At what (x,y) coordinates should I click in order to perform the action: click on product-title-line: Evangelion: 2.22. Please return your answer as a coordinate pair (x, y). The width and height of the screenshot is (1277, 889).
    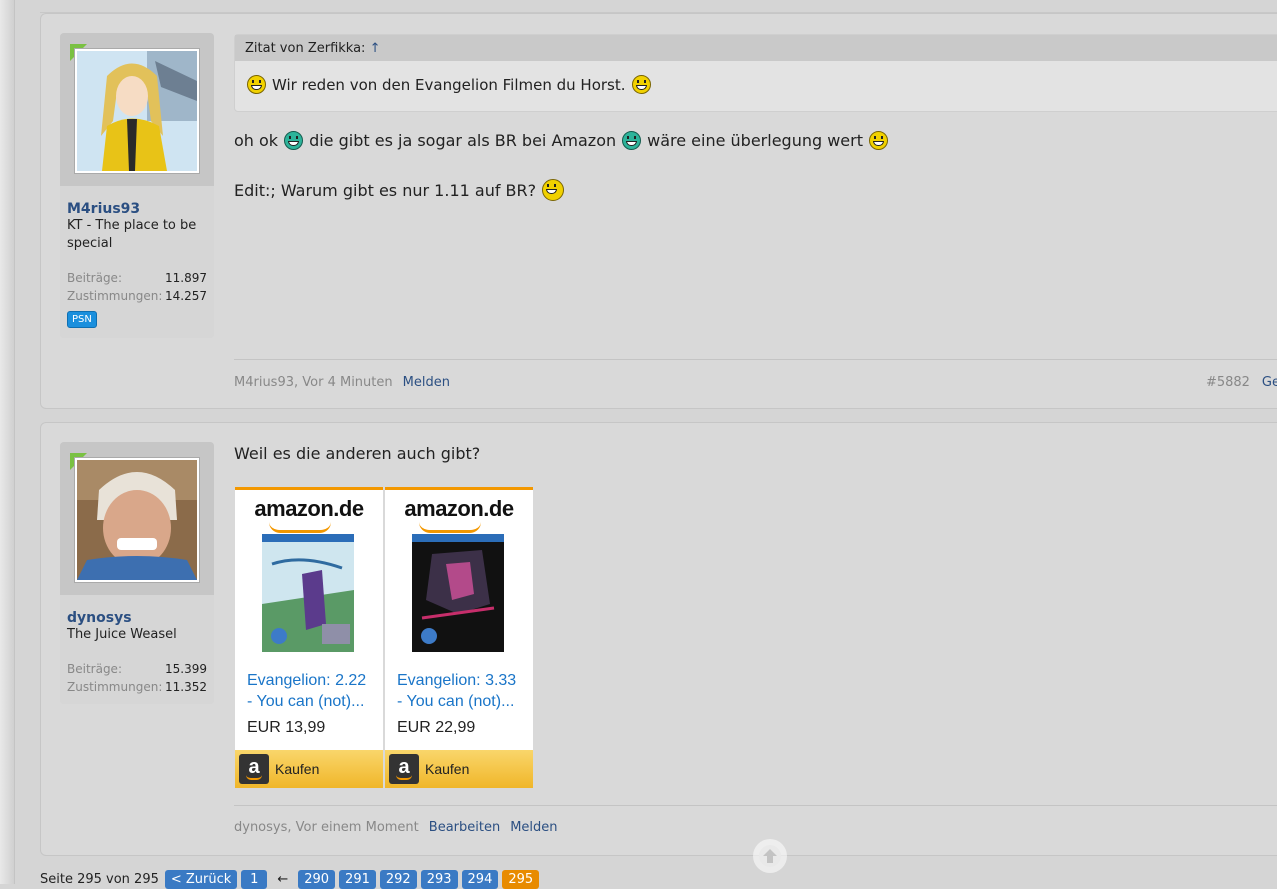
    Looking at the image, I should click on (307, 680).